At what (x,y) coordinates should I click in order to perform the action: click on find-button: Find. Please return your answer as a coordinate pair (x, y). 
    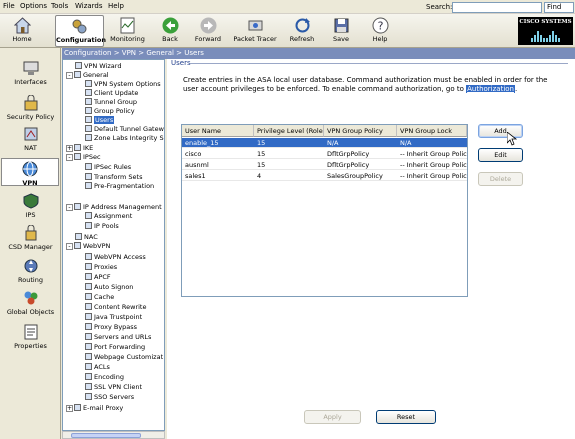
    Looking at the image, I should click on (559, 7).